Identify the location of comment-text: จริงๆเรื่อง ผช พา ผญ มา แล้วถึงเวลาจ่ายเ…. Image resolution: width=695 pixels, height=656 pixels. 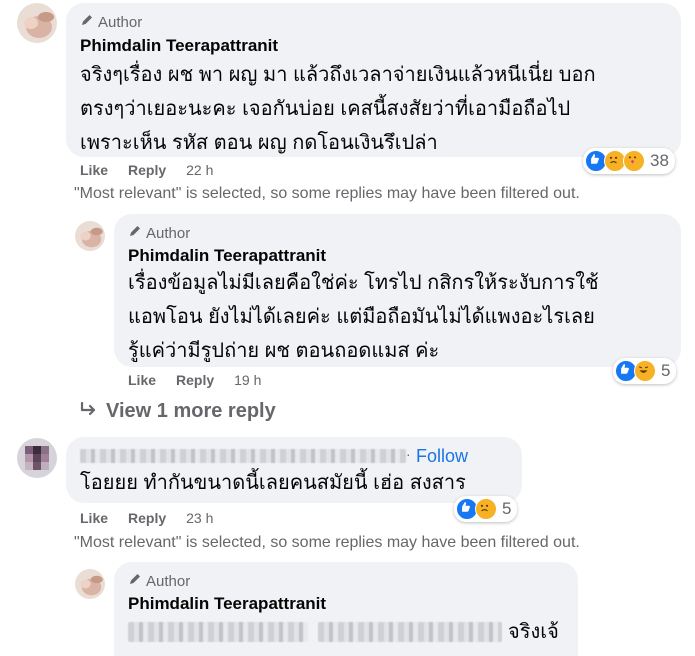
(338, 109).